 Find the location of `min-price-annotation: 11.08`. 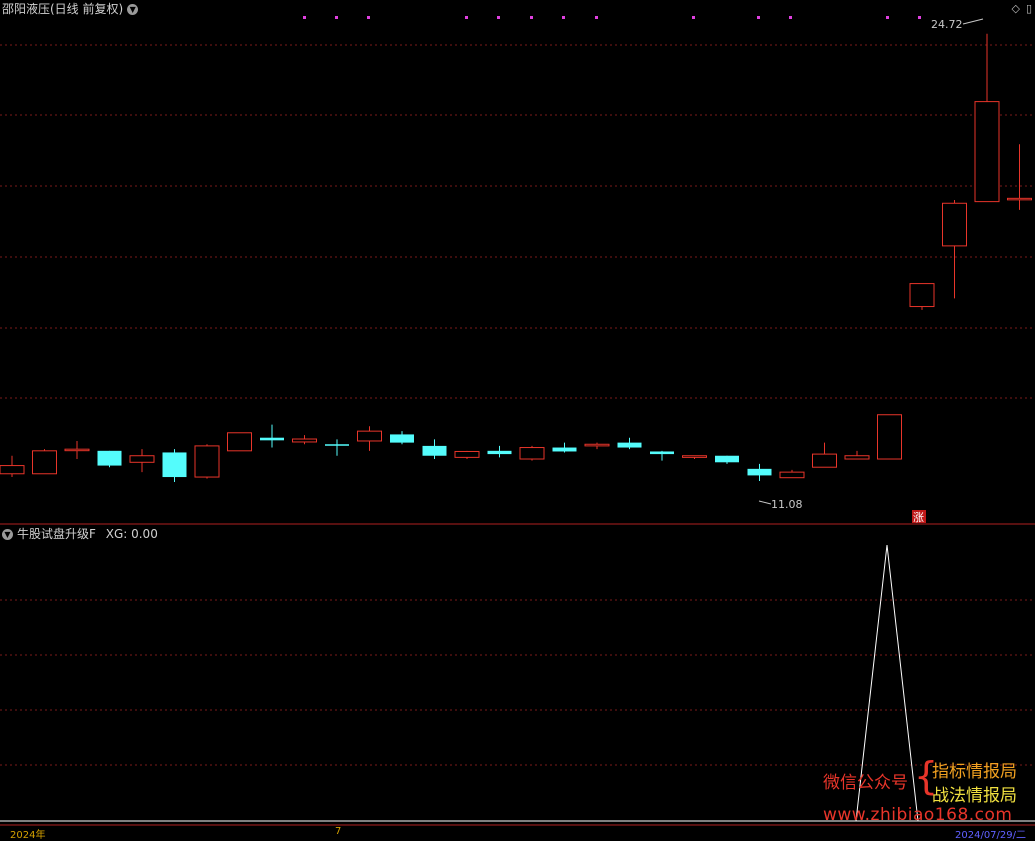

min-price-annotation: 11.08 is located at coordinates (780, 504).